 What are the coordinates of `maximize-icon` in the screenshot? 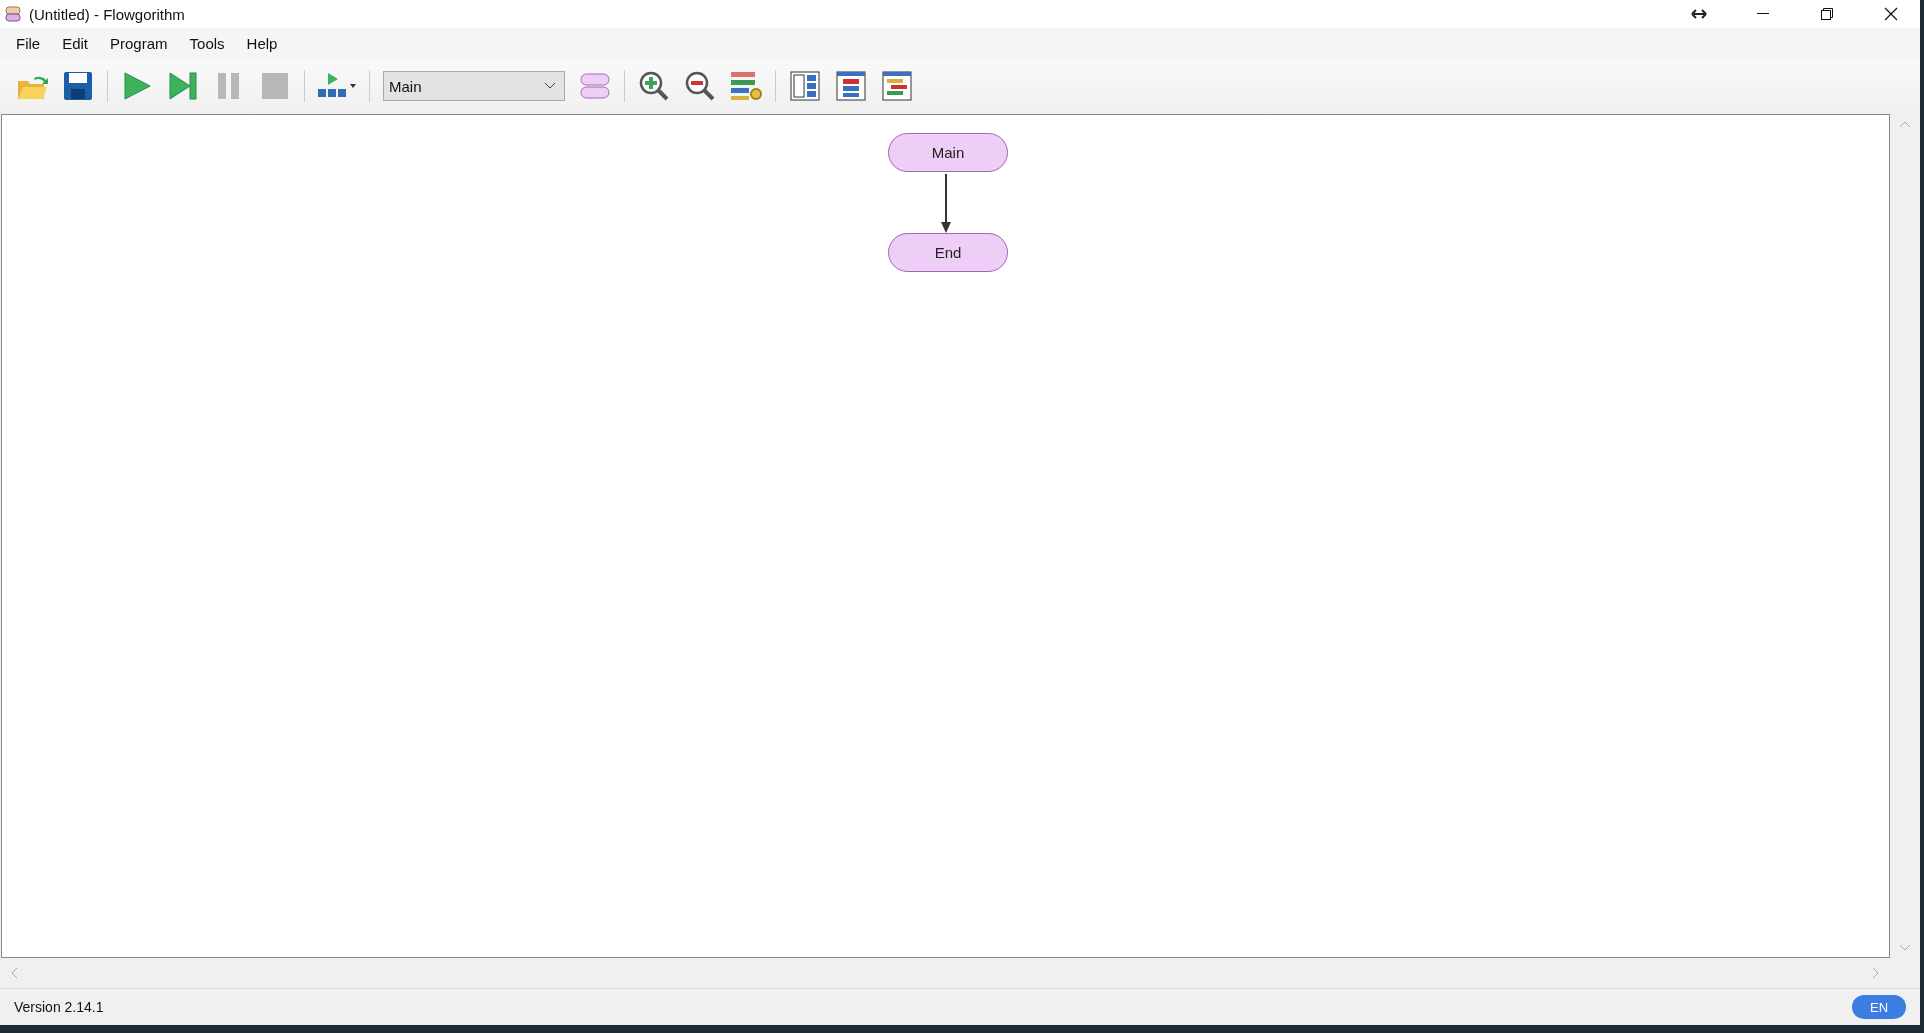 It's located at (1827, 14).